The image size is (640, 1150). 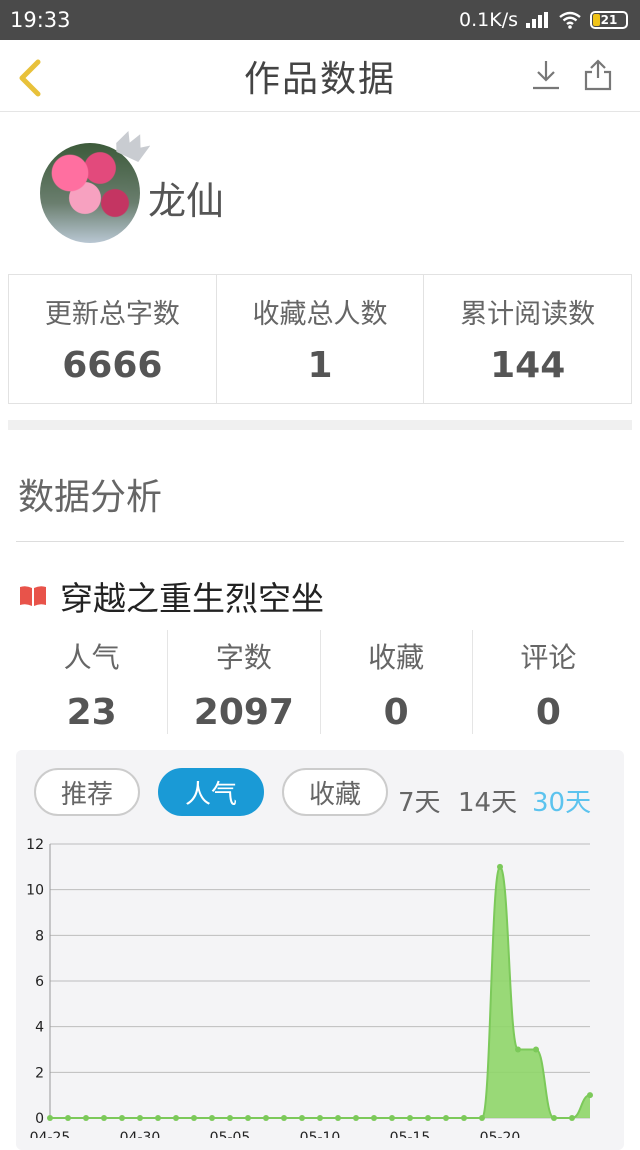 What do you see at coordinates (488, 20) in the screenshot?
I see `network-speed: 0.1K/s` at bounding box center [488, 20].